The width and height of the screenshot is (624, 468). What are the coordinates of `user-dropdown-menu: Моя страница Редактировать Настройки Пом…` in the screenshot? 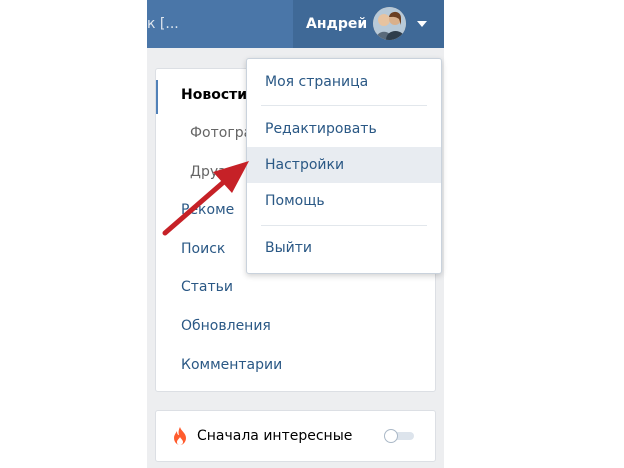 It's located at (344, 166).